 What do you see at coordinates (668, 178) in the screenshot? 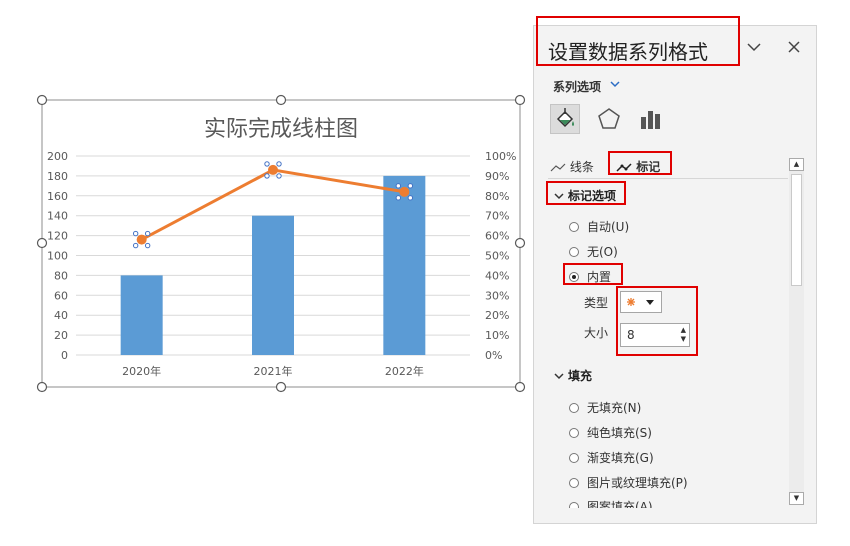
I see `tab-divider` at bounding box center [668, 178].